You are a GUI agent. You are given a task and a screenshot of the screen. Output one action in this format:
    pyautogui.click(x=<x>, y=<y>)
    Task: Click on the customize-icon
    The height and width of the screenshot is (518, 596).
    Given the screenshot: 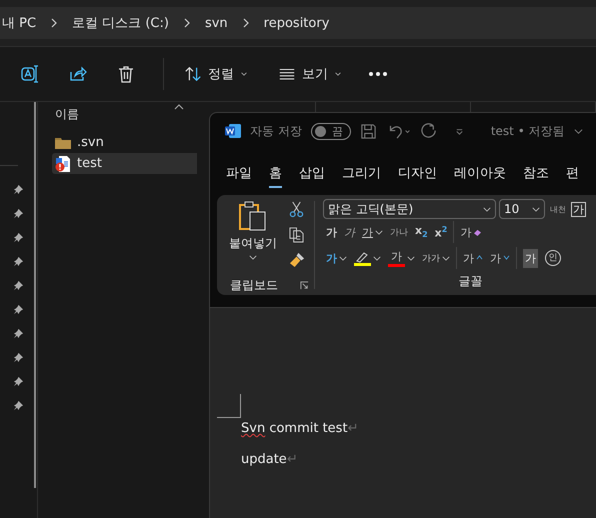 What is the action you would take?
    pyautogui.click(x=459, y=131)
    